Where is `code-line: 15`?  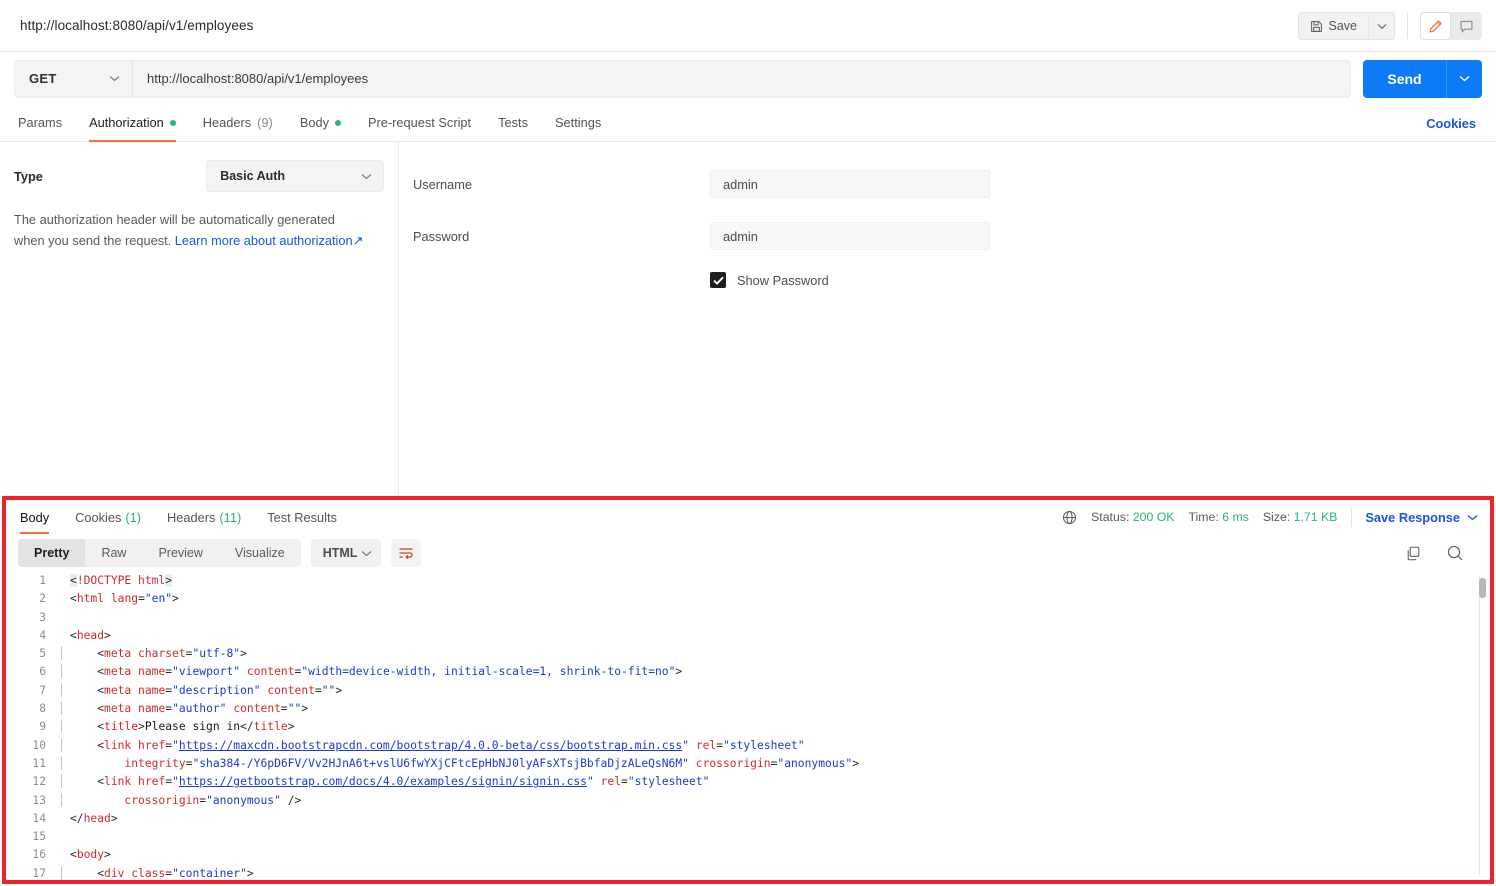
code-line: 15 is located at coordinates (748, 837).